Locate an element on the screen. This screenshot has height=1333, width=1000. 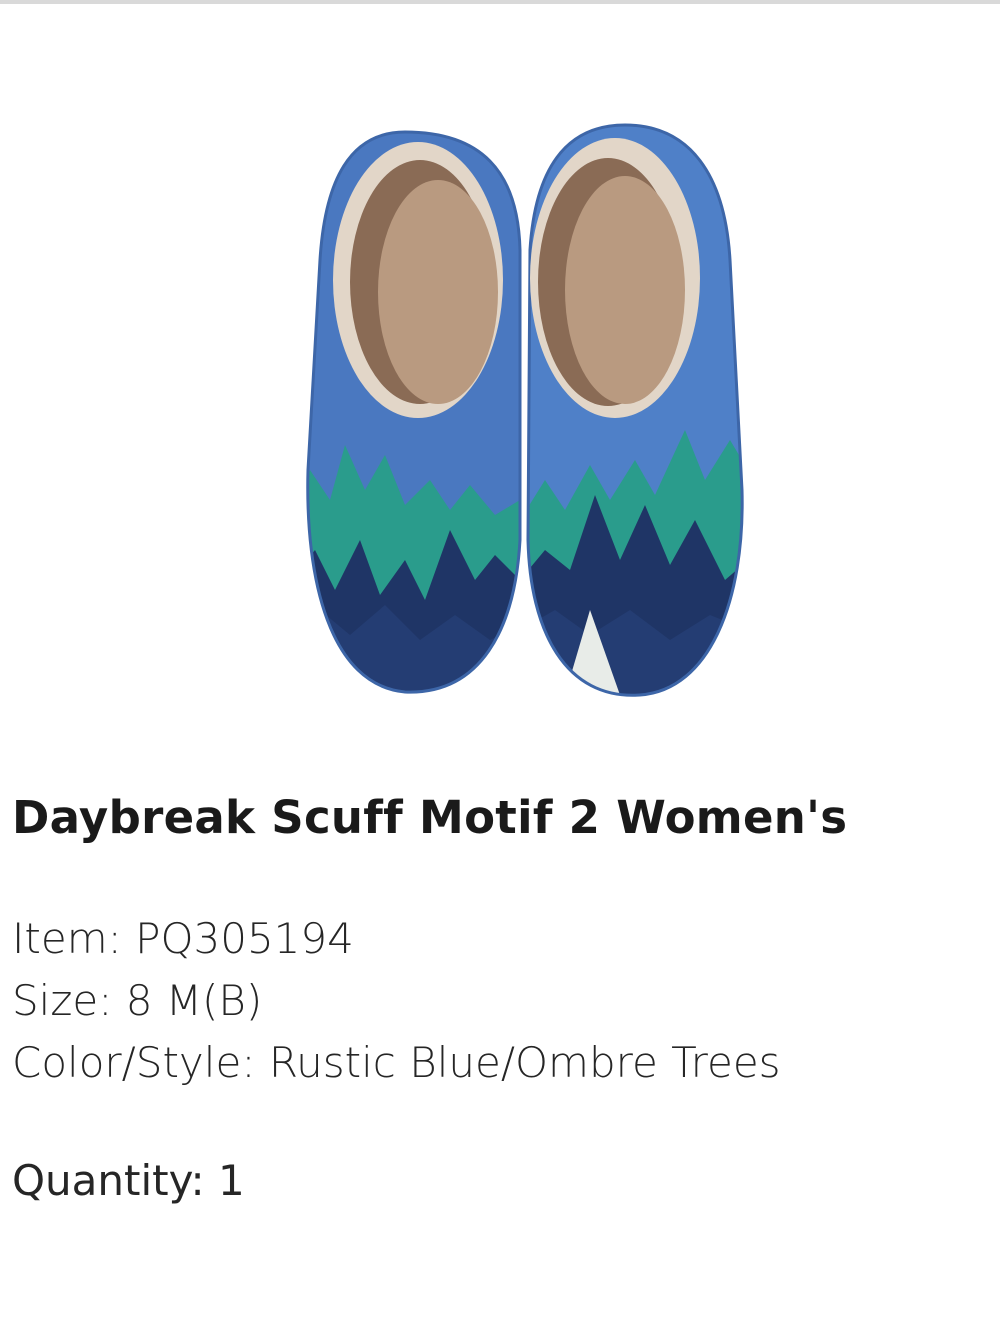
size-label: Size is located at coordinates (69, 1000).